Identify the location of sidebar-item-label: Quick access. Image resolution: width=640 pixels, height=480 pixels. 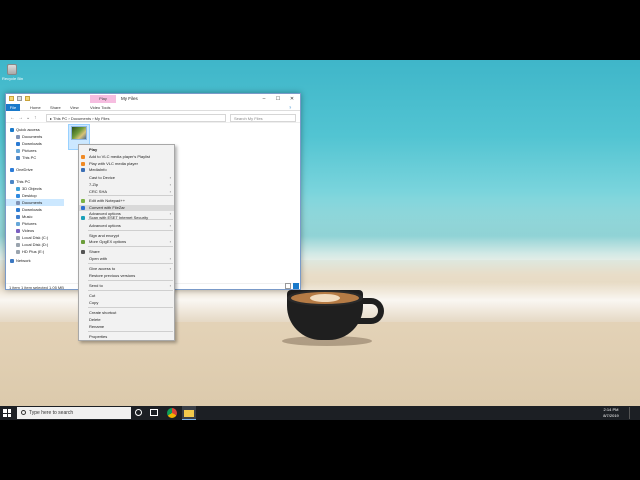
(28, 129).